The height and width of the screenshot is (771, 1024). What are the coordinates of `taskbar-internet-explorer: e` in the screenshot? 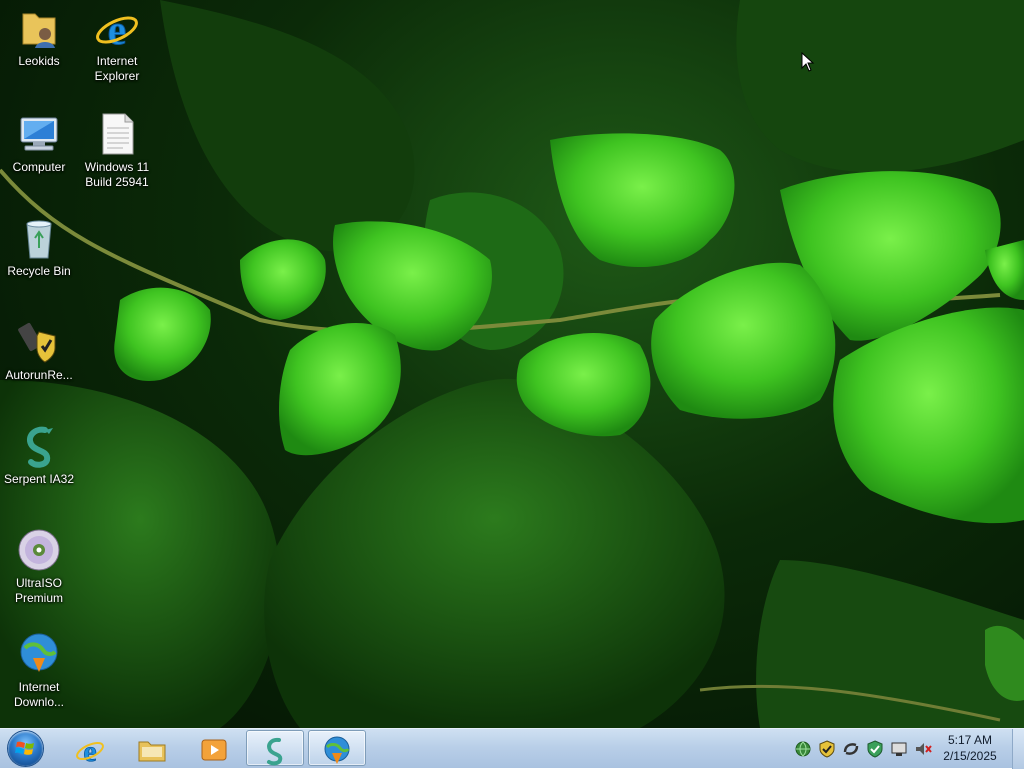 It's located at (90, 748).